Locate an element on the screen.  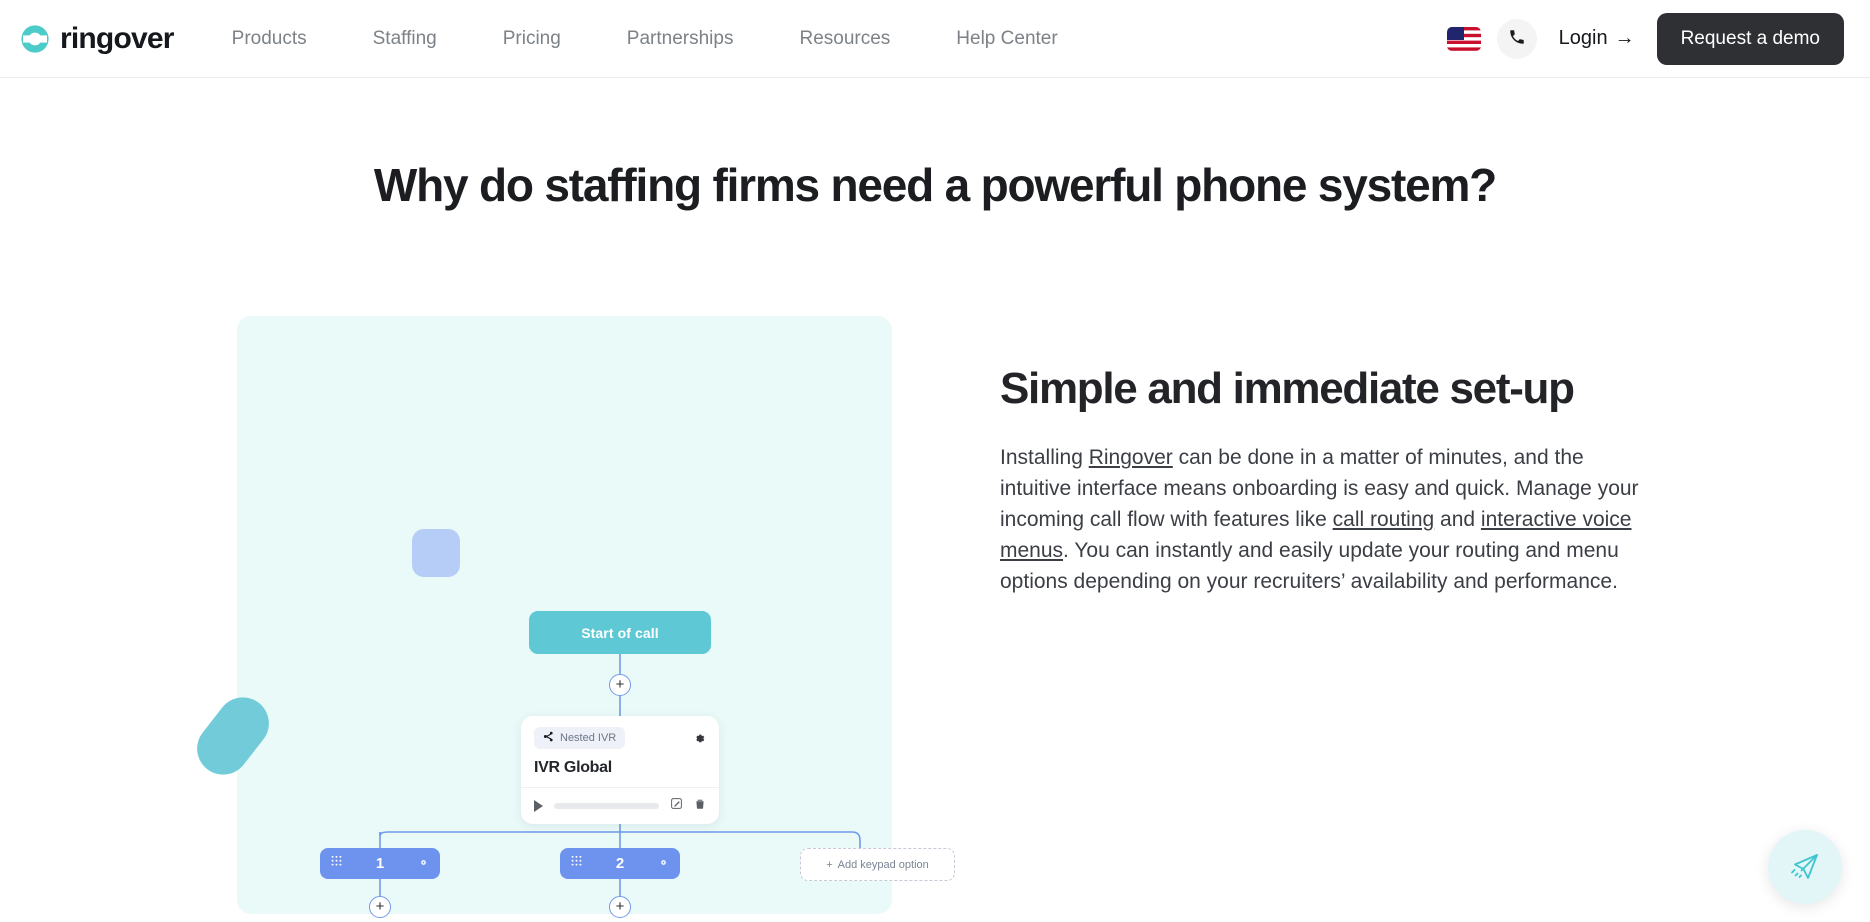
decorative-square-shape is located at coordinates (436, 553).